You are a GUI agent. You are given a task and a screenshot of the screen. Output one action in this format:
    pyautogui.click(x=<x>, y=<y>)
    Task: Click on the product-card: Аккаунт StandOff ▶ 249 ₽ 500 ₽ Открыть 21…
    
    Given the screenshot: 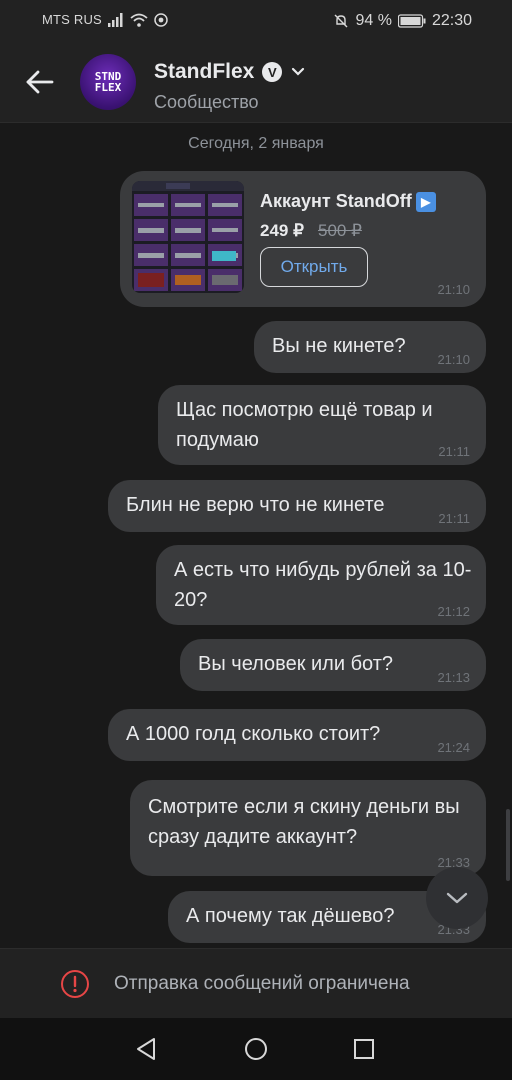 What is the action you would take?
    pyautogui.click(x=303, y=239)
    